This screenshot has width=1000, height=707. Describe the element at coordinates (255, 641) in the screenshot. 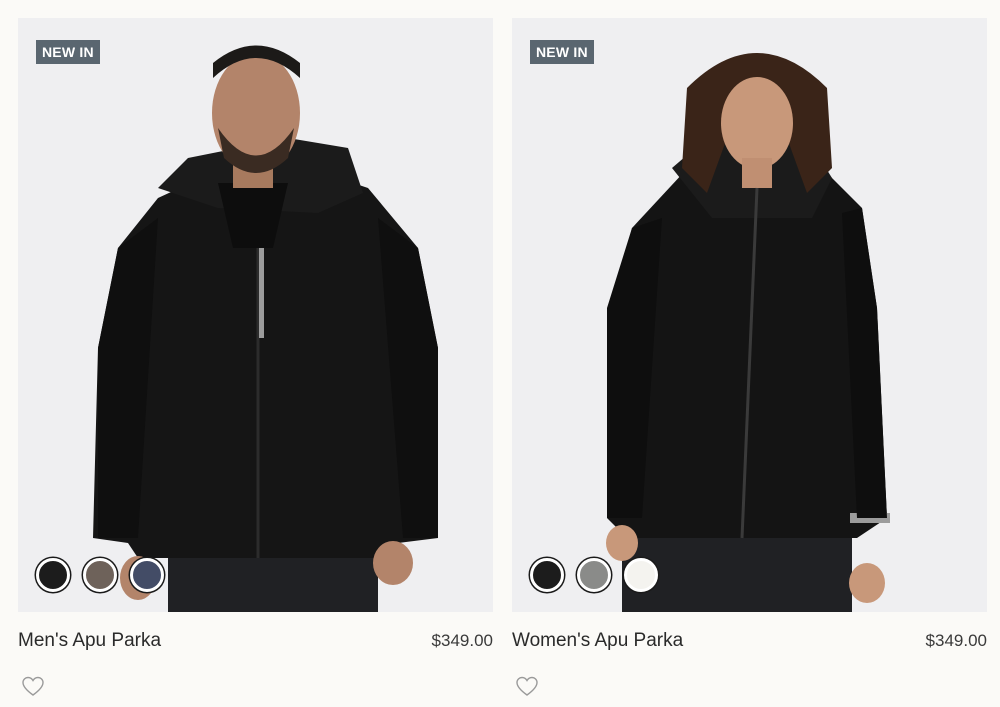

I see `product-info: Men's Apu Parka $349.00` at that location.